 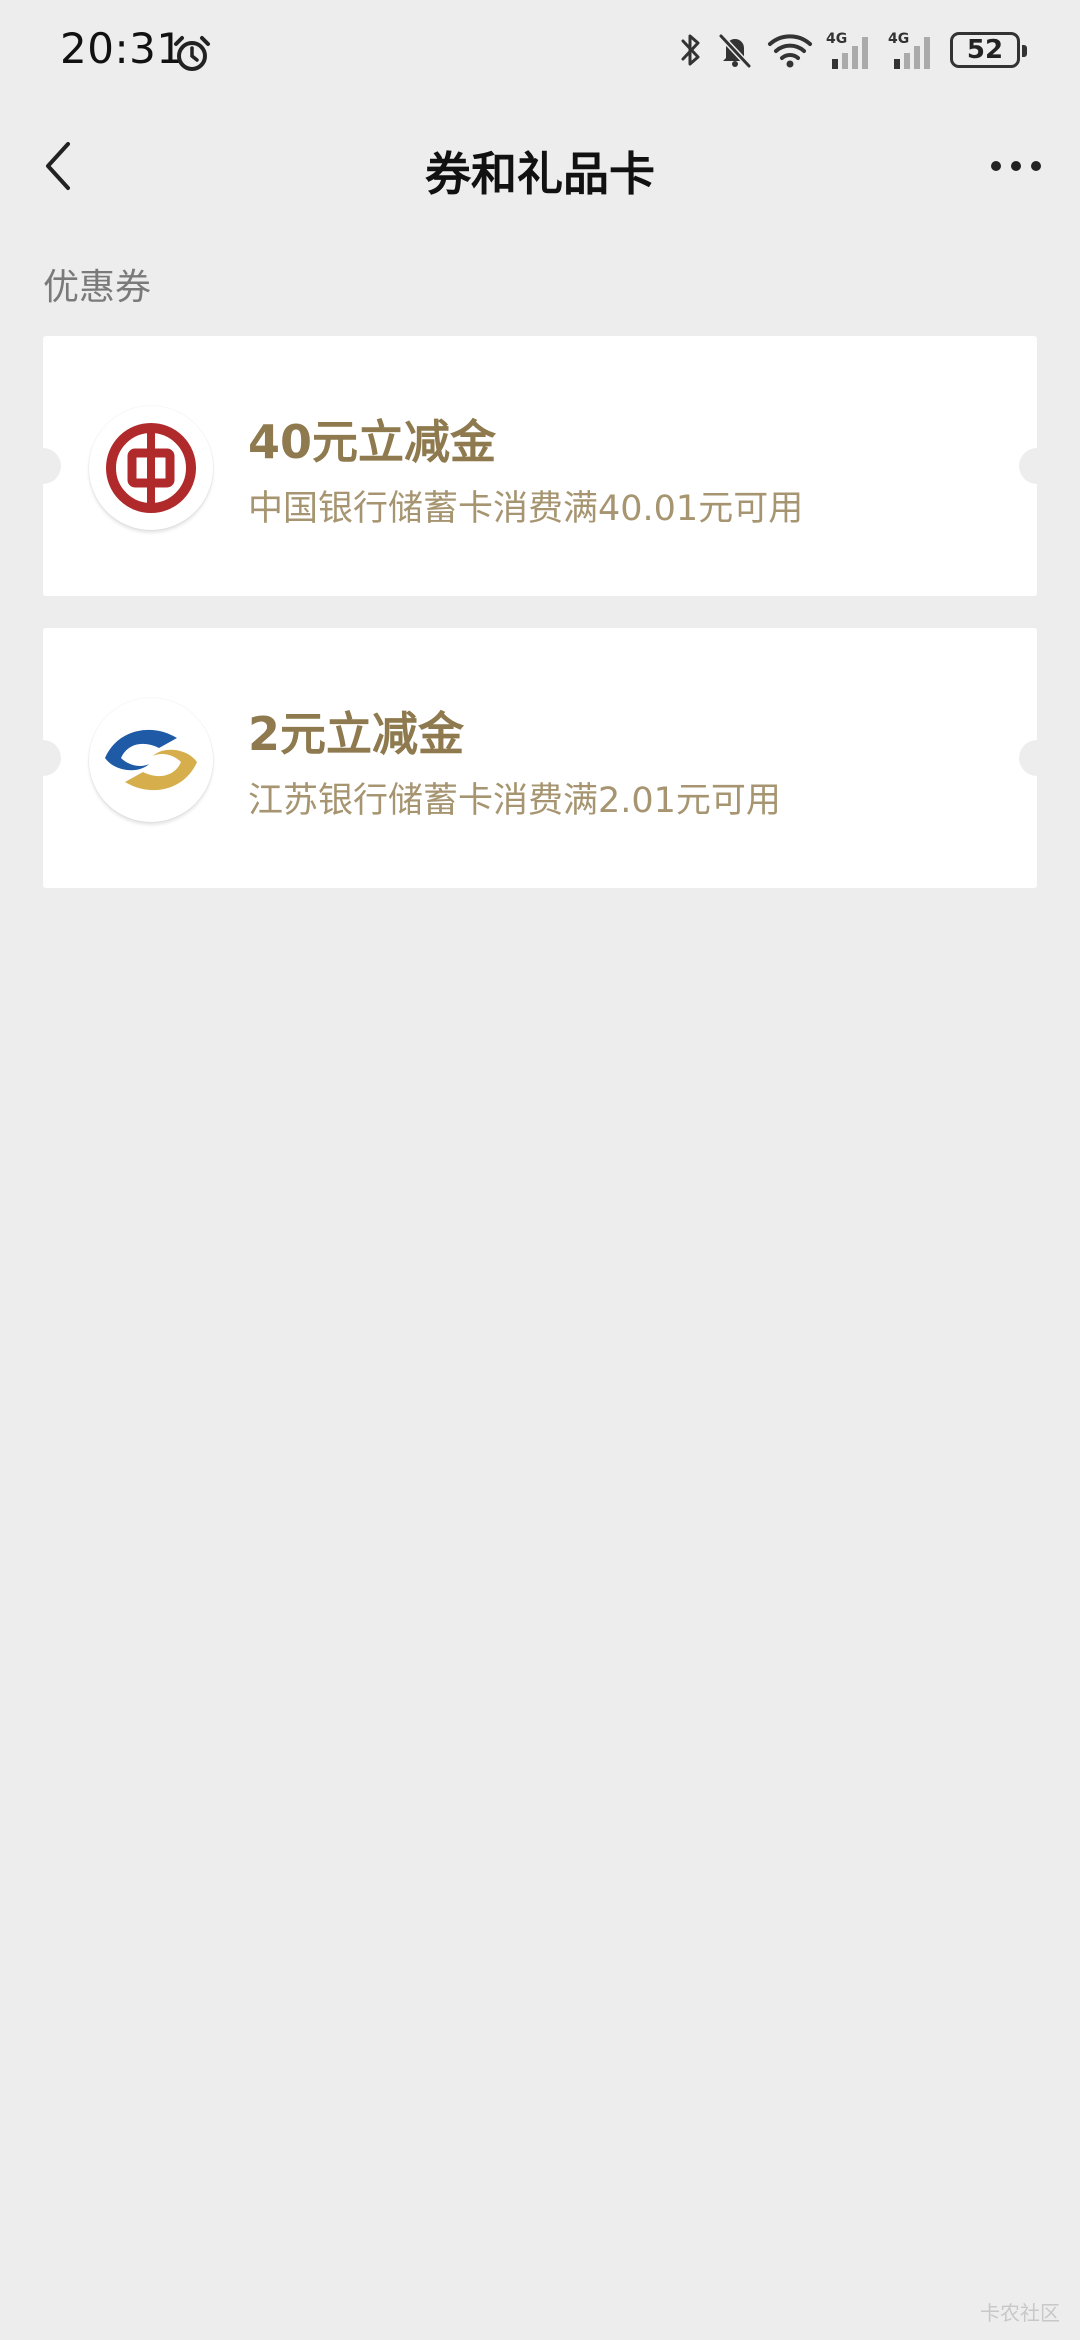 What do you see at coordinates (898, 39) in the screenshot?
I see `network-label-2: 4G` at bounding box center [898, 39].